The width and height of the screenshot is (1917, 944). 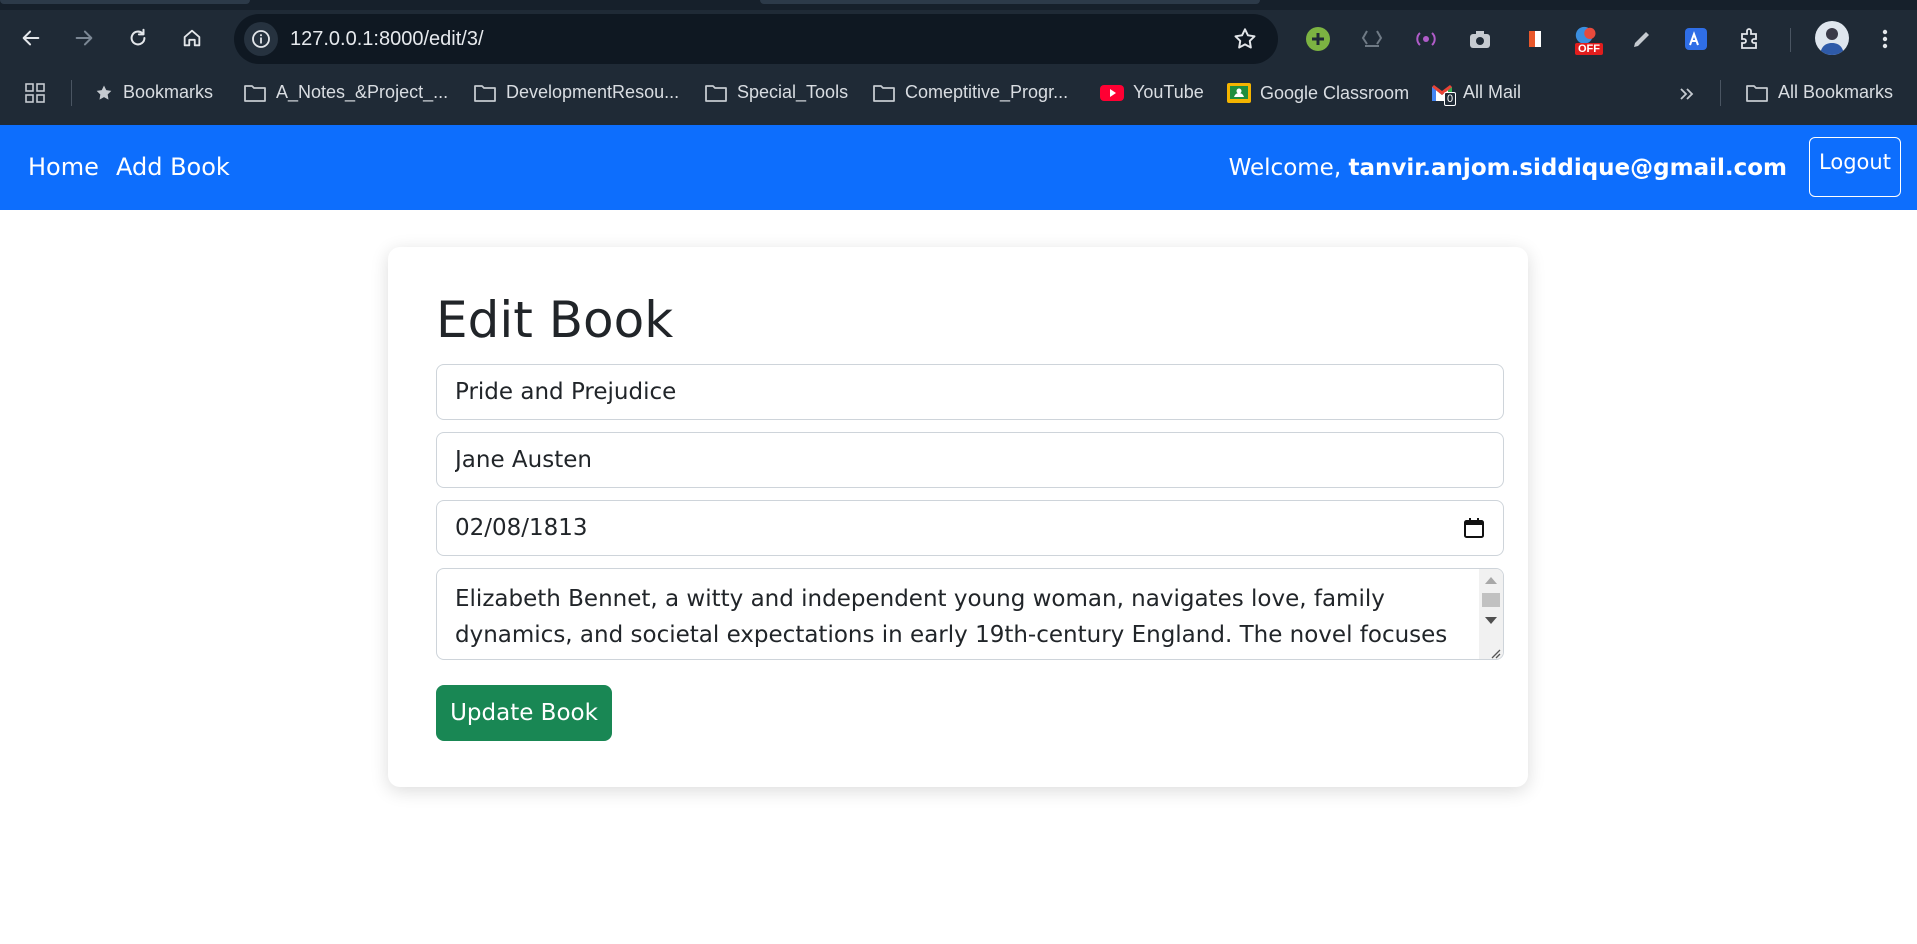 I want to click on bookmark-label: Bookmarks, so click(x=168, y=92).